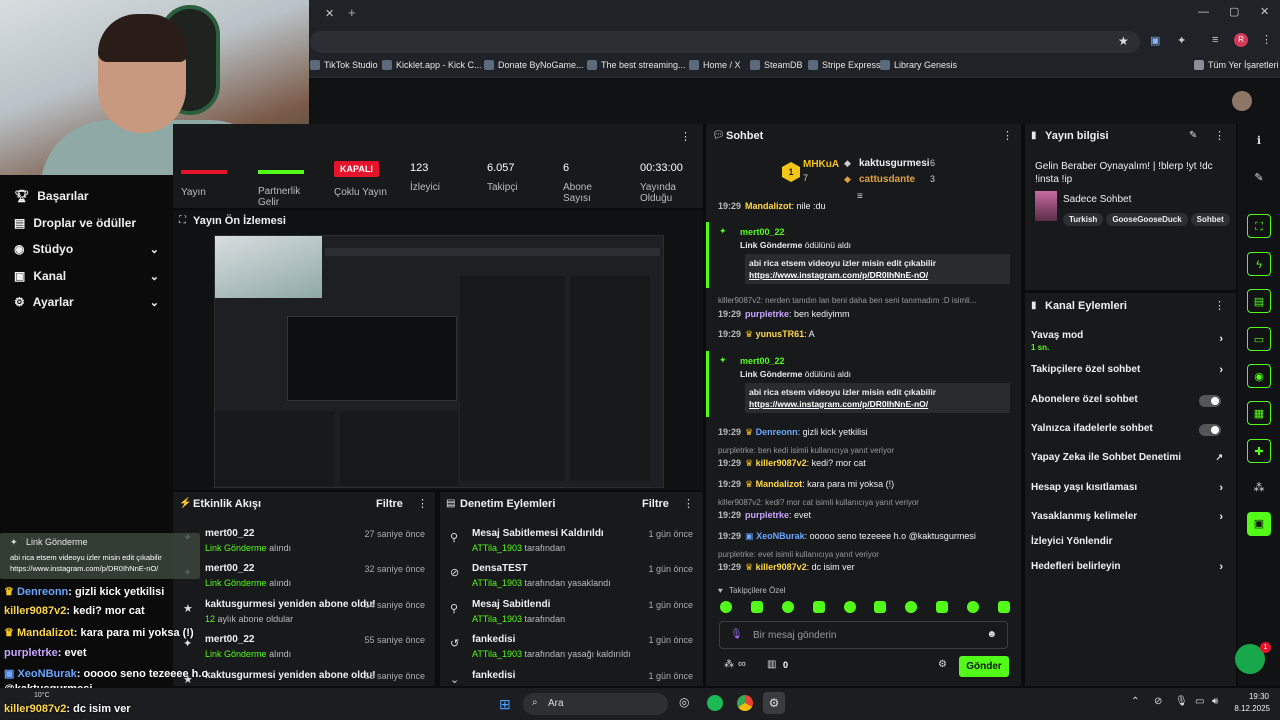  Describe the element at coordinates (1130, 517) in the screenshot. I see `action-banned-words: Yasaklanmış kelimeler ›` at that location.